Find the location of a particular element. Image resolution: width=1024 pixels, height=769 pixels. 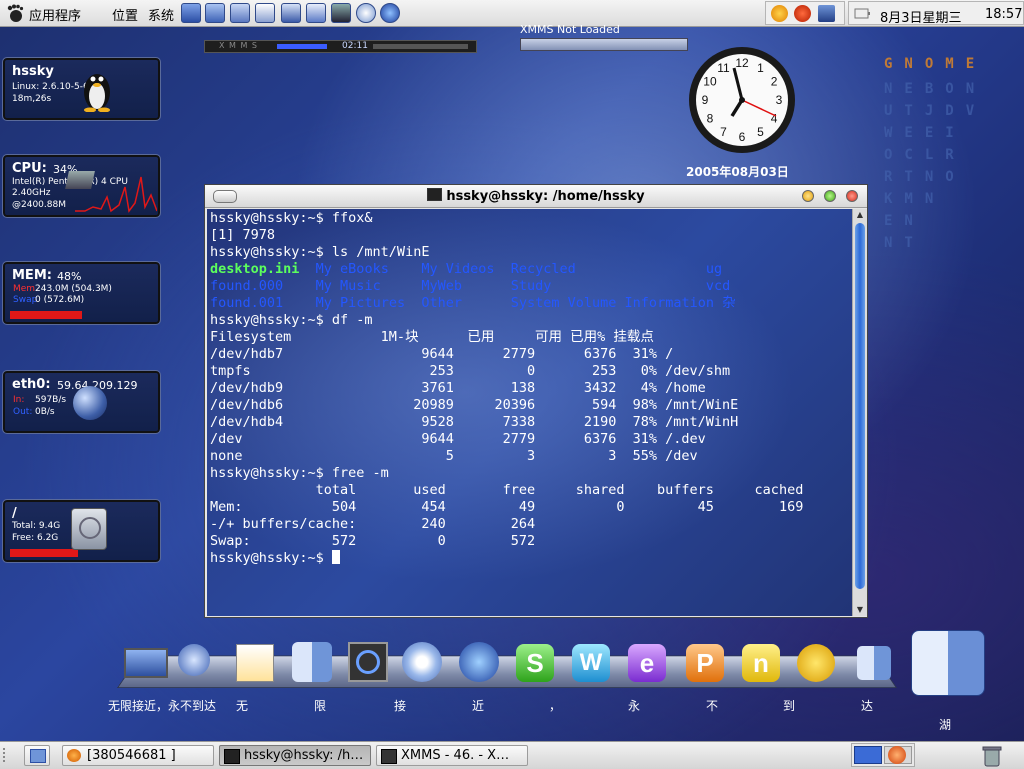

dock-label: 接 is located at coordinates (400, 706).